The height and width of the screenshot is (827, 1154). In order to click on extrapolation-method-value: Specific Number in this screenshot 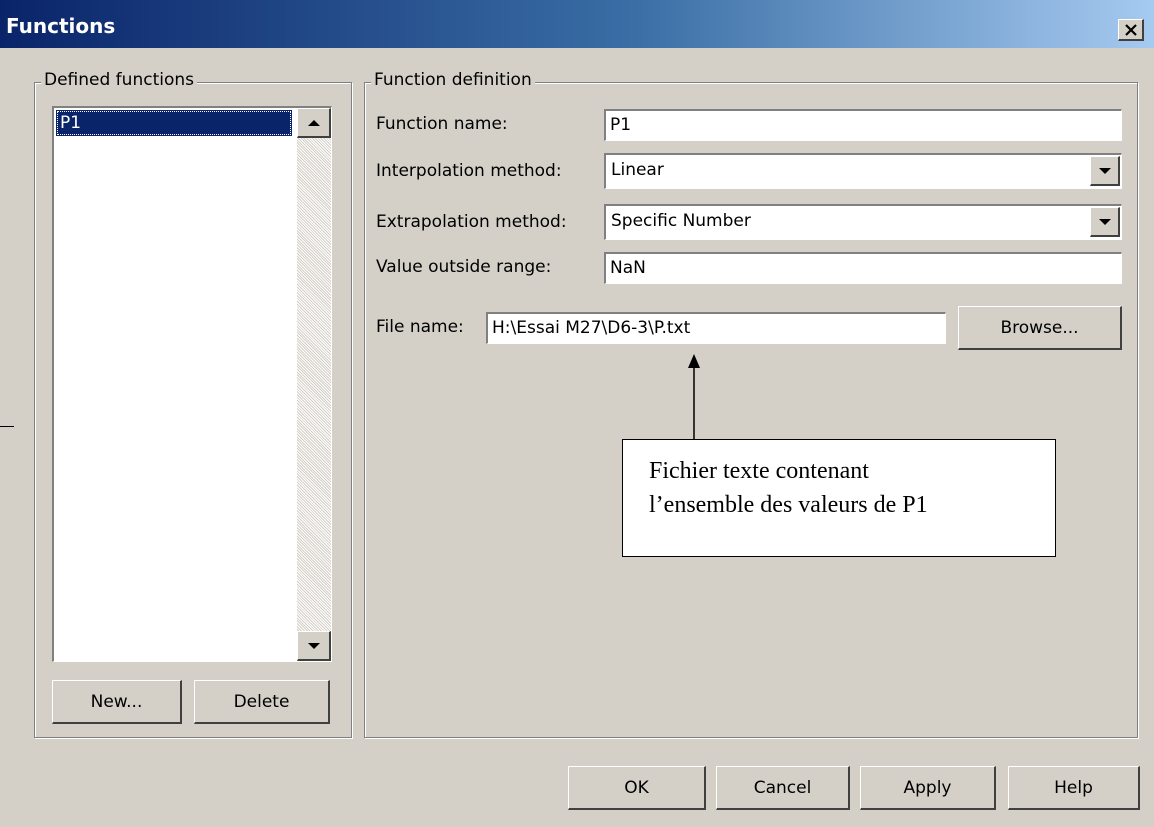, I will do `click(681, 221)`.